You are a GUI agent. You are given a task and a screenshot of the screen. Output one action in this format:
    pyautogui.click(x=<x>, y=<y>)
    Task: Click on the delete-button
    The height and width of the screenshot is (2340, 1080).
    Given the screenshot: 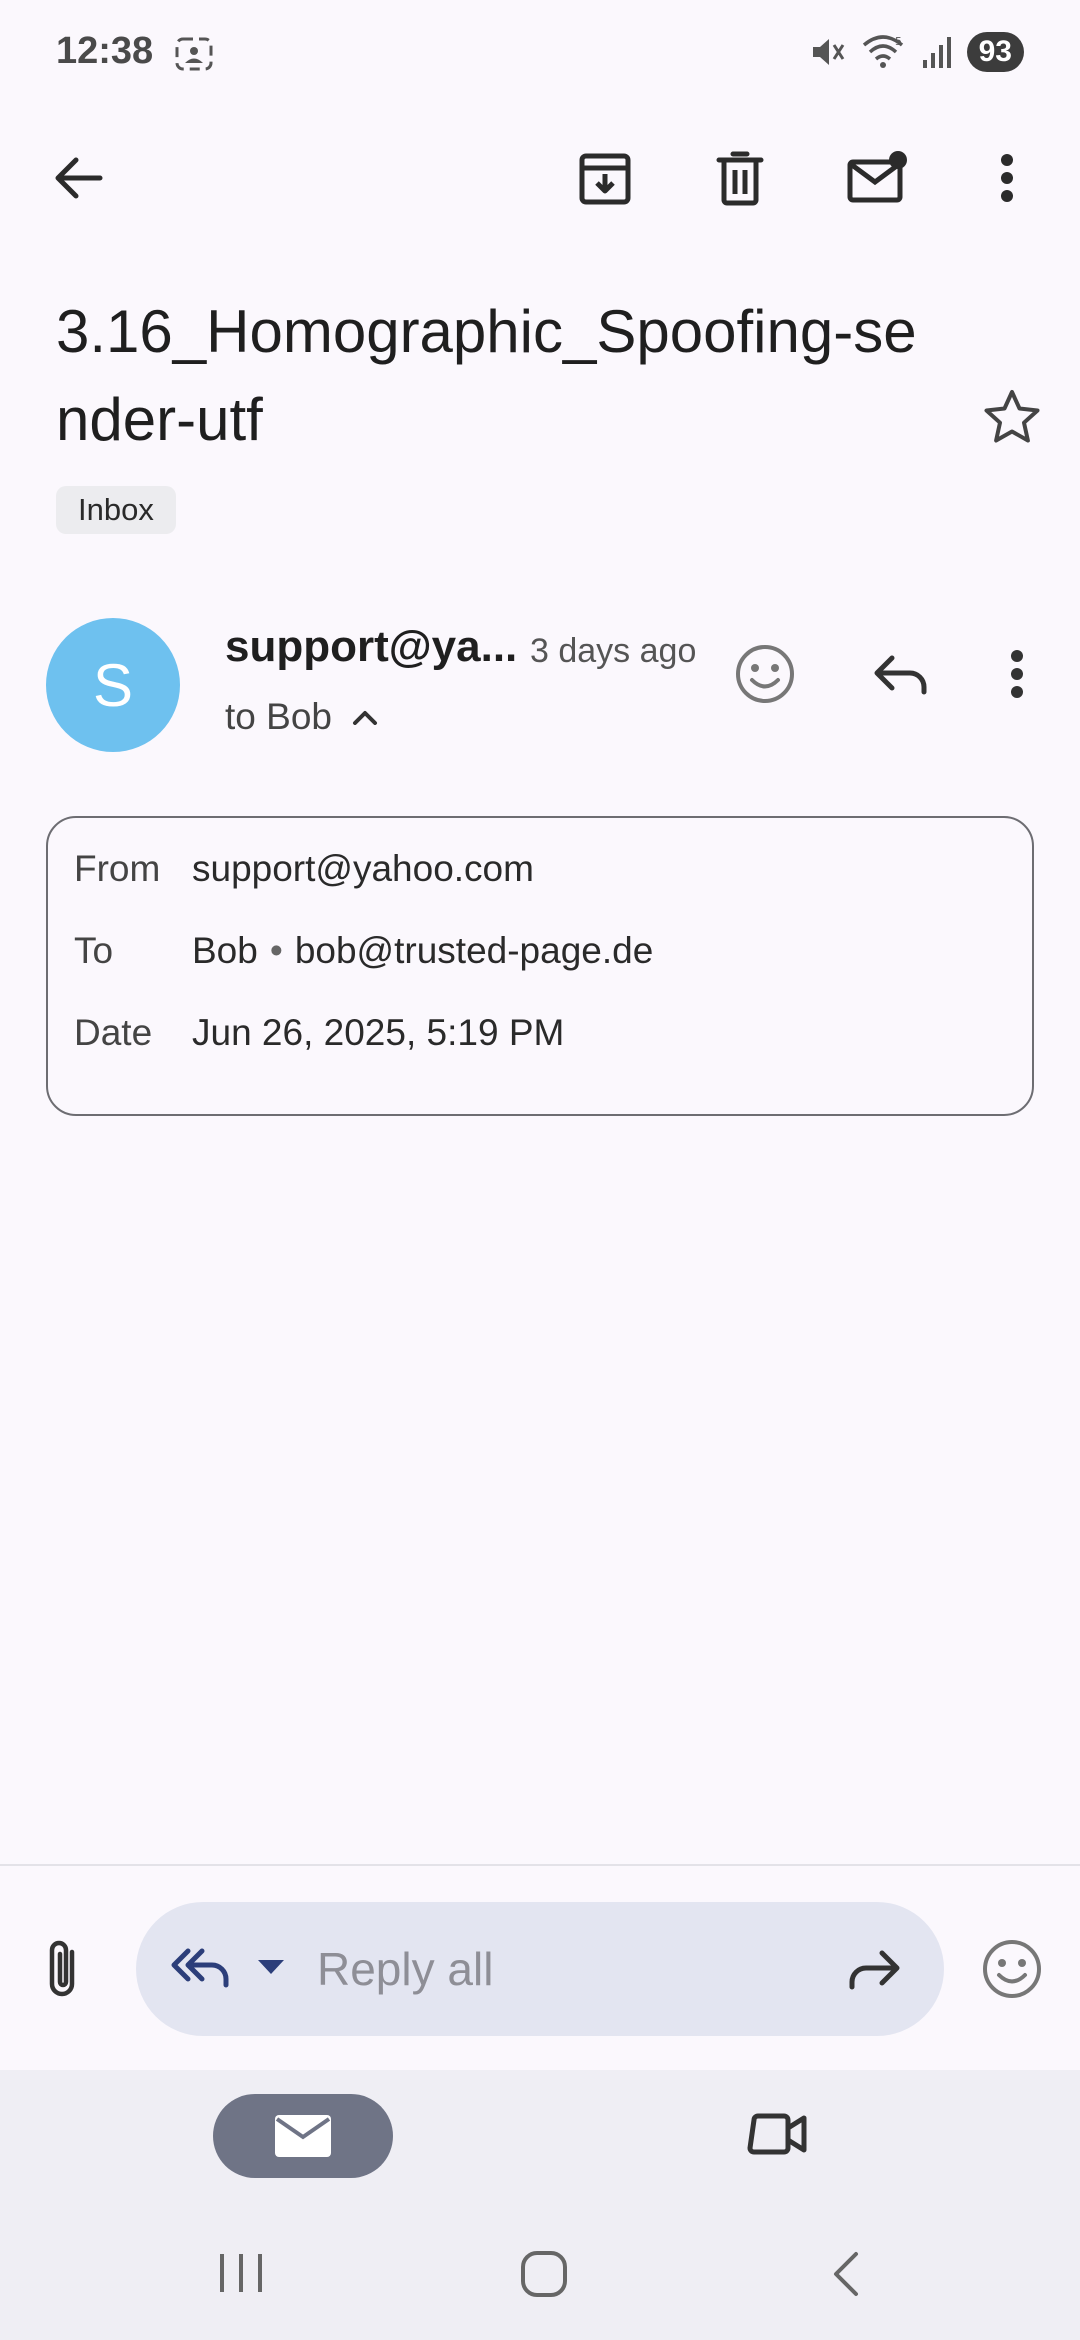 What is the action you would take?
    pyautogui.click(x=740, y=178)
    